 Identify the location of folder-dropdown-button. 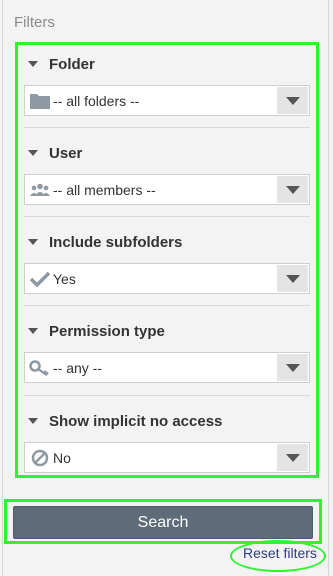
(292, 100).